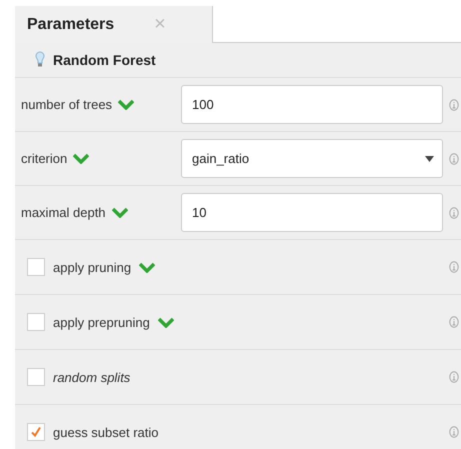 Image resolution: width=461 pixels, height=449 pixels. Describe the element at coordinates (40, 60) in the screenshot. I see `lightbulb-icon` at that location.